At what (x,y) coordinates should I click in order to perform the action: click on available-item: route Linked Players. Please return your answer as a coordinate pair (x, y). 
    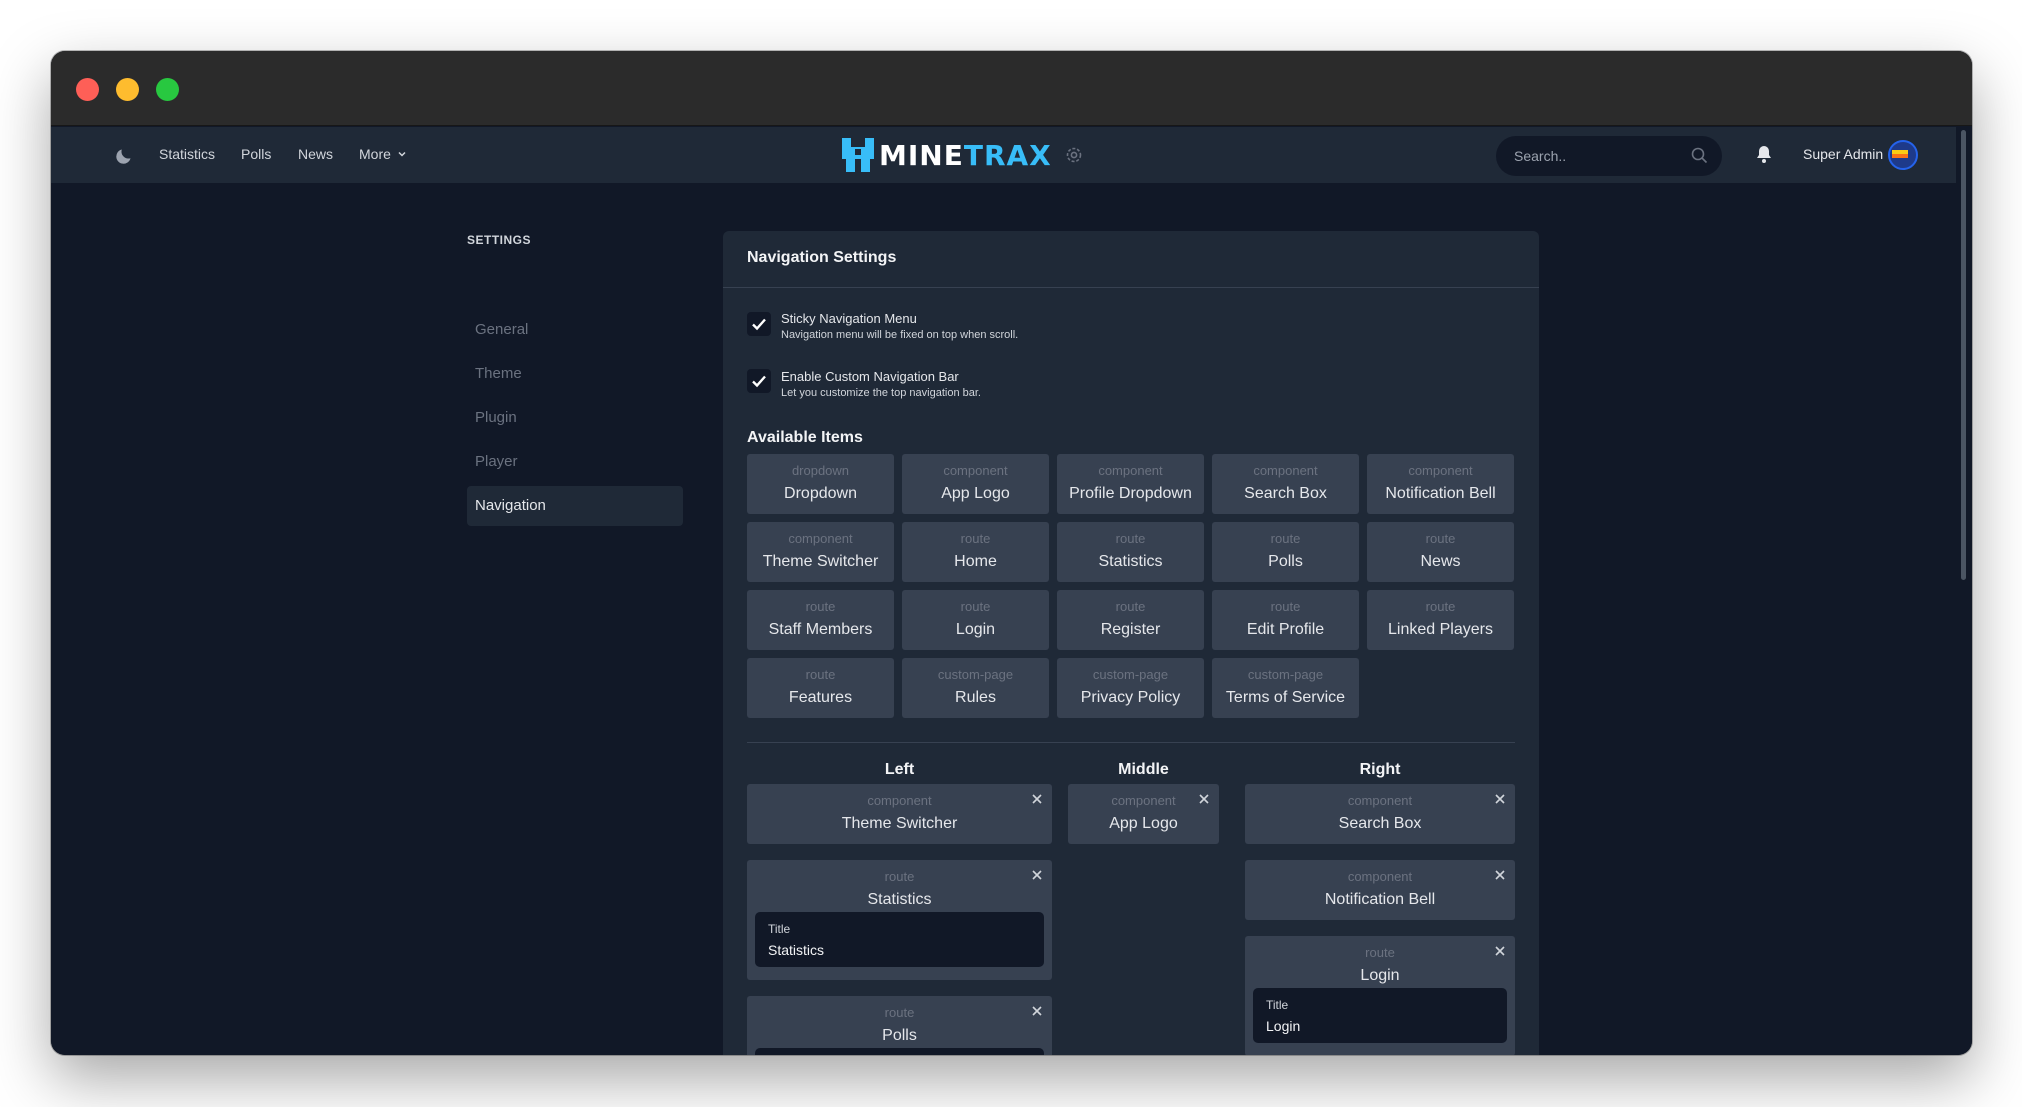
    Looking at the image, I should click on (1440, 620).